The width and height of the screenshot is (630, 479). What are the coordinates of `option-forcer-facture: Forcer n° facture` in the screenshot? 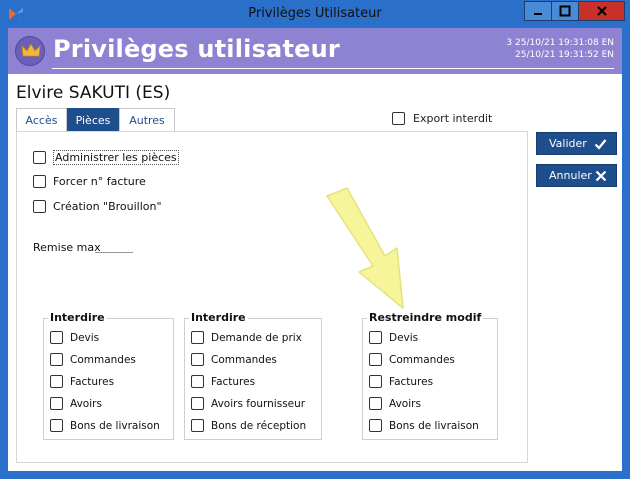 It's located at (89, 181).